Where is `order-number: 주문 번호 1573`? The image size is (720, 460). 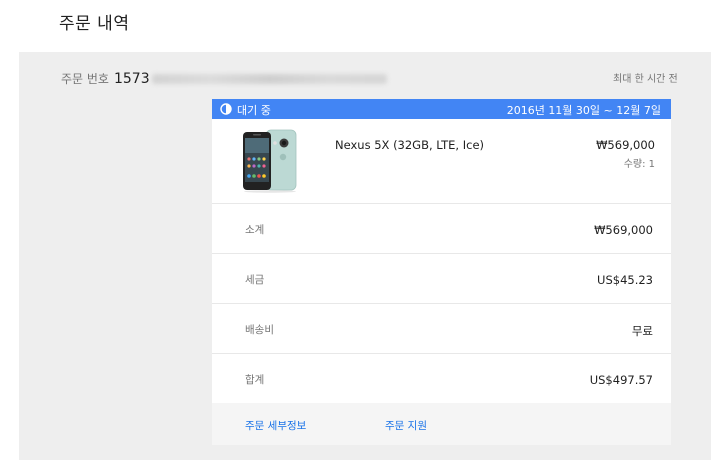 order-number: 주문 번호 1573 is located at coordinates (224, 78).